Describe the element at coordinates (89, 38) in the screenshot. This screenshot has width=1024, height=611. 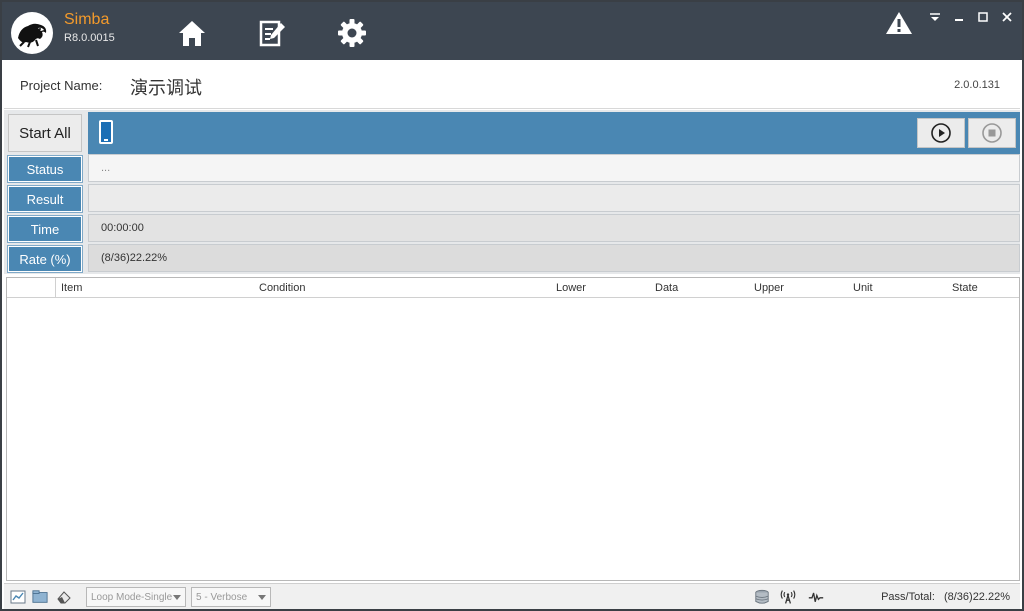
I see `app-version: R8.0.0015` at that location.